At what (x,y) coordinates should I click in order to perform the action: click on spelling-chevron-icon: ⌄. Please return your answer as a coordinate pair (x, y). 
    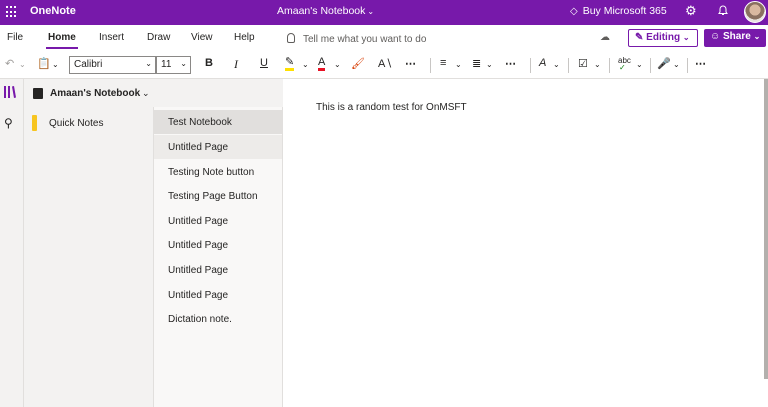
    Looking at the image, I should click on (639, 64).